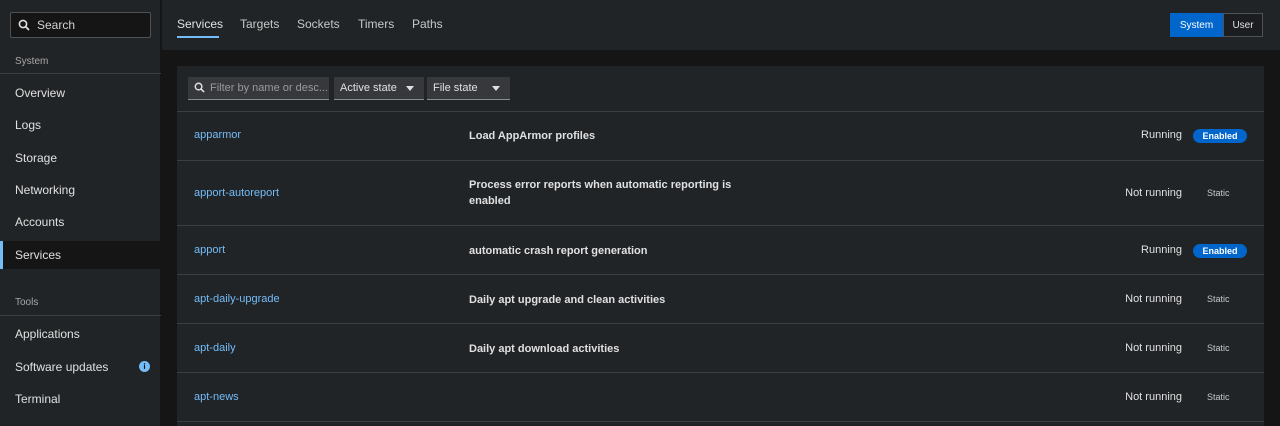  Describe the element at coordinates (144, 366) in the screenshot. I see `info-icon: i` at that location.